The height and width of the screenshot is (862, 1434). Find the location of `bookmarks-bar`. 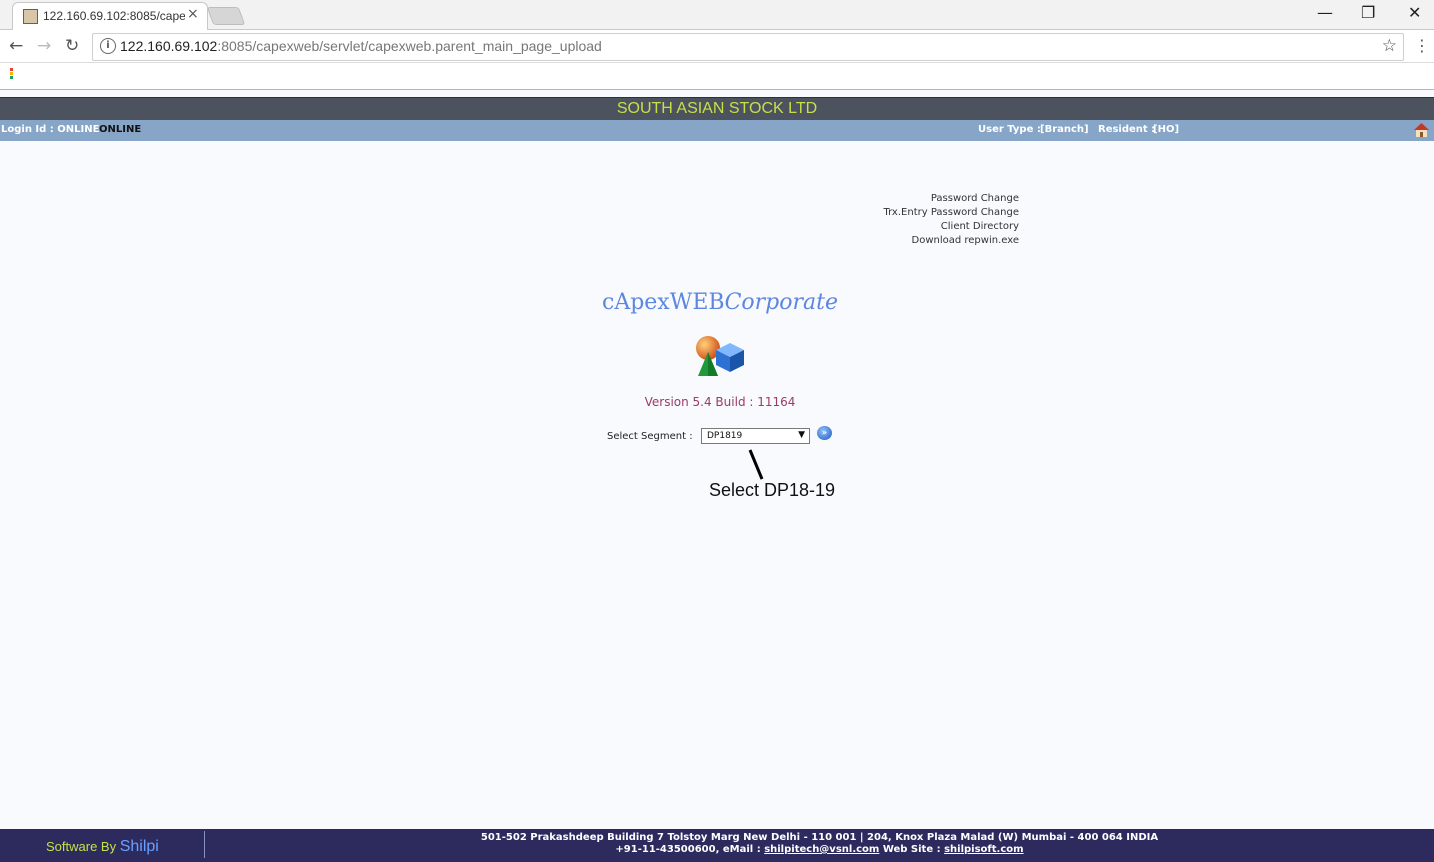

bookmarks-bar is located at coordinates (717, 76).